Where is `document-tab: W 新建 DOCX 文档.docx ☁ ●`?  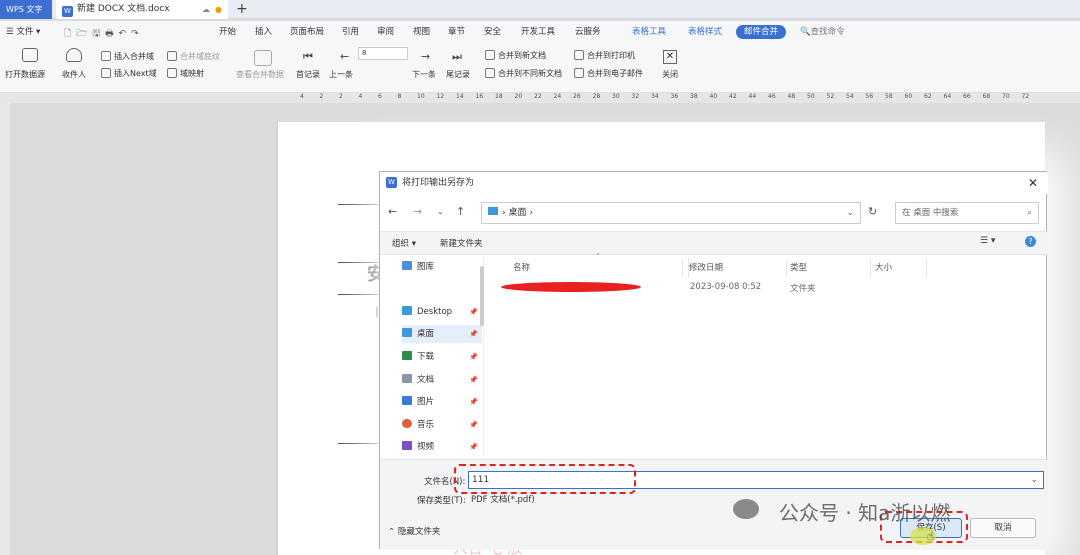
document-tab: W 新建 DOCX 文档.docx ☁ ● is located at coordinates (142, 9).